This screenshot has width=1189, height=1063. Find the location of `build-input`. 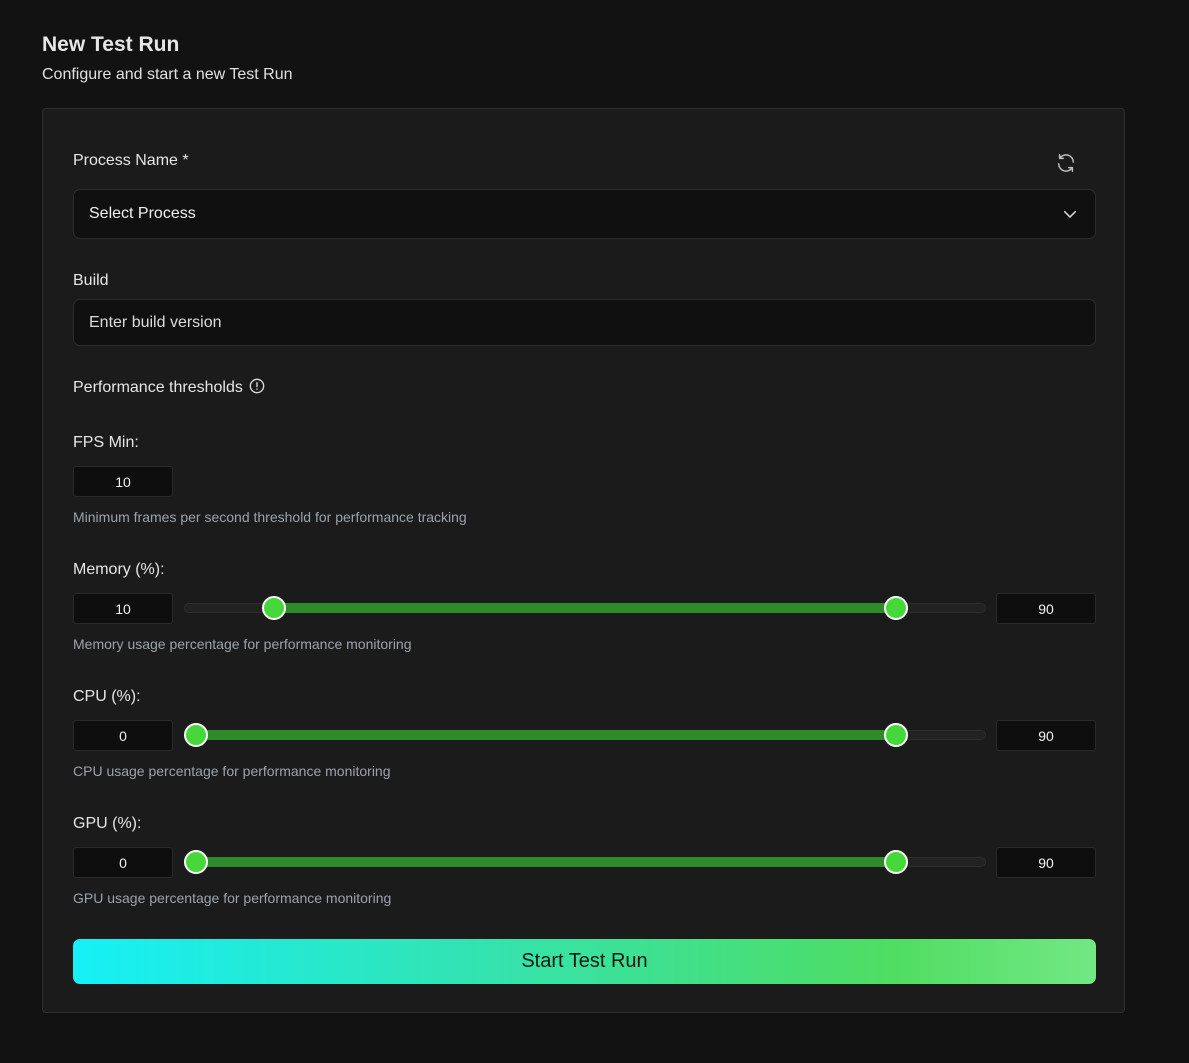

build-input is located at coordinates (584, 322).